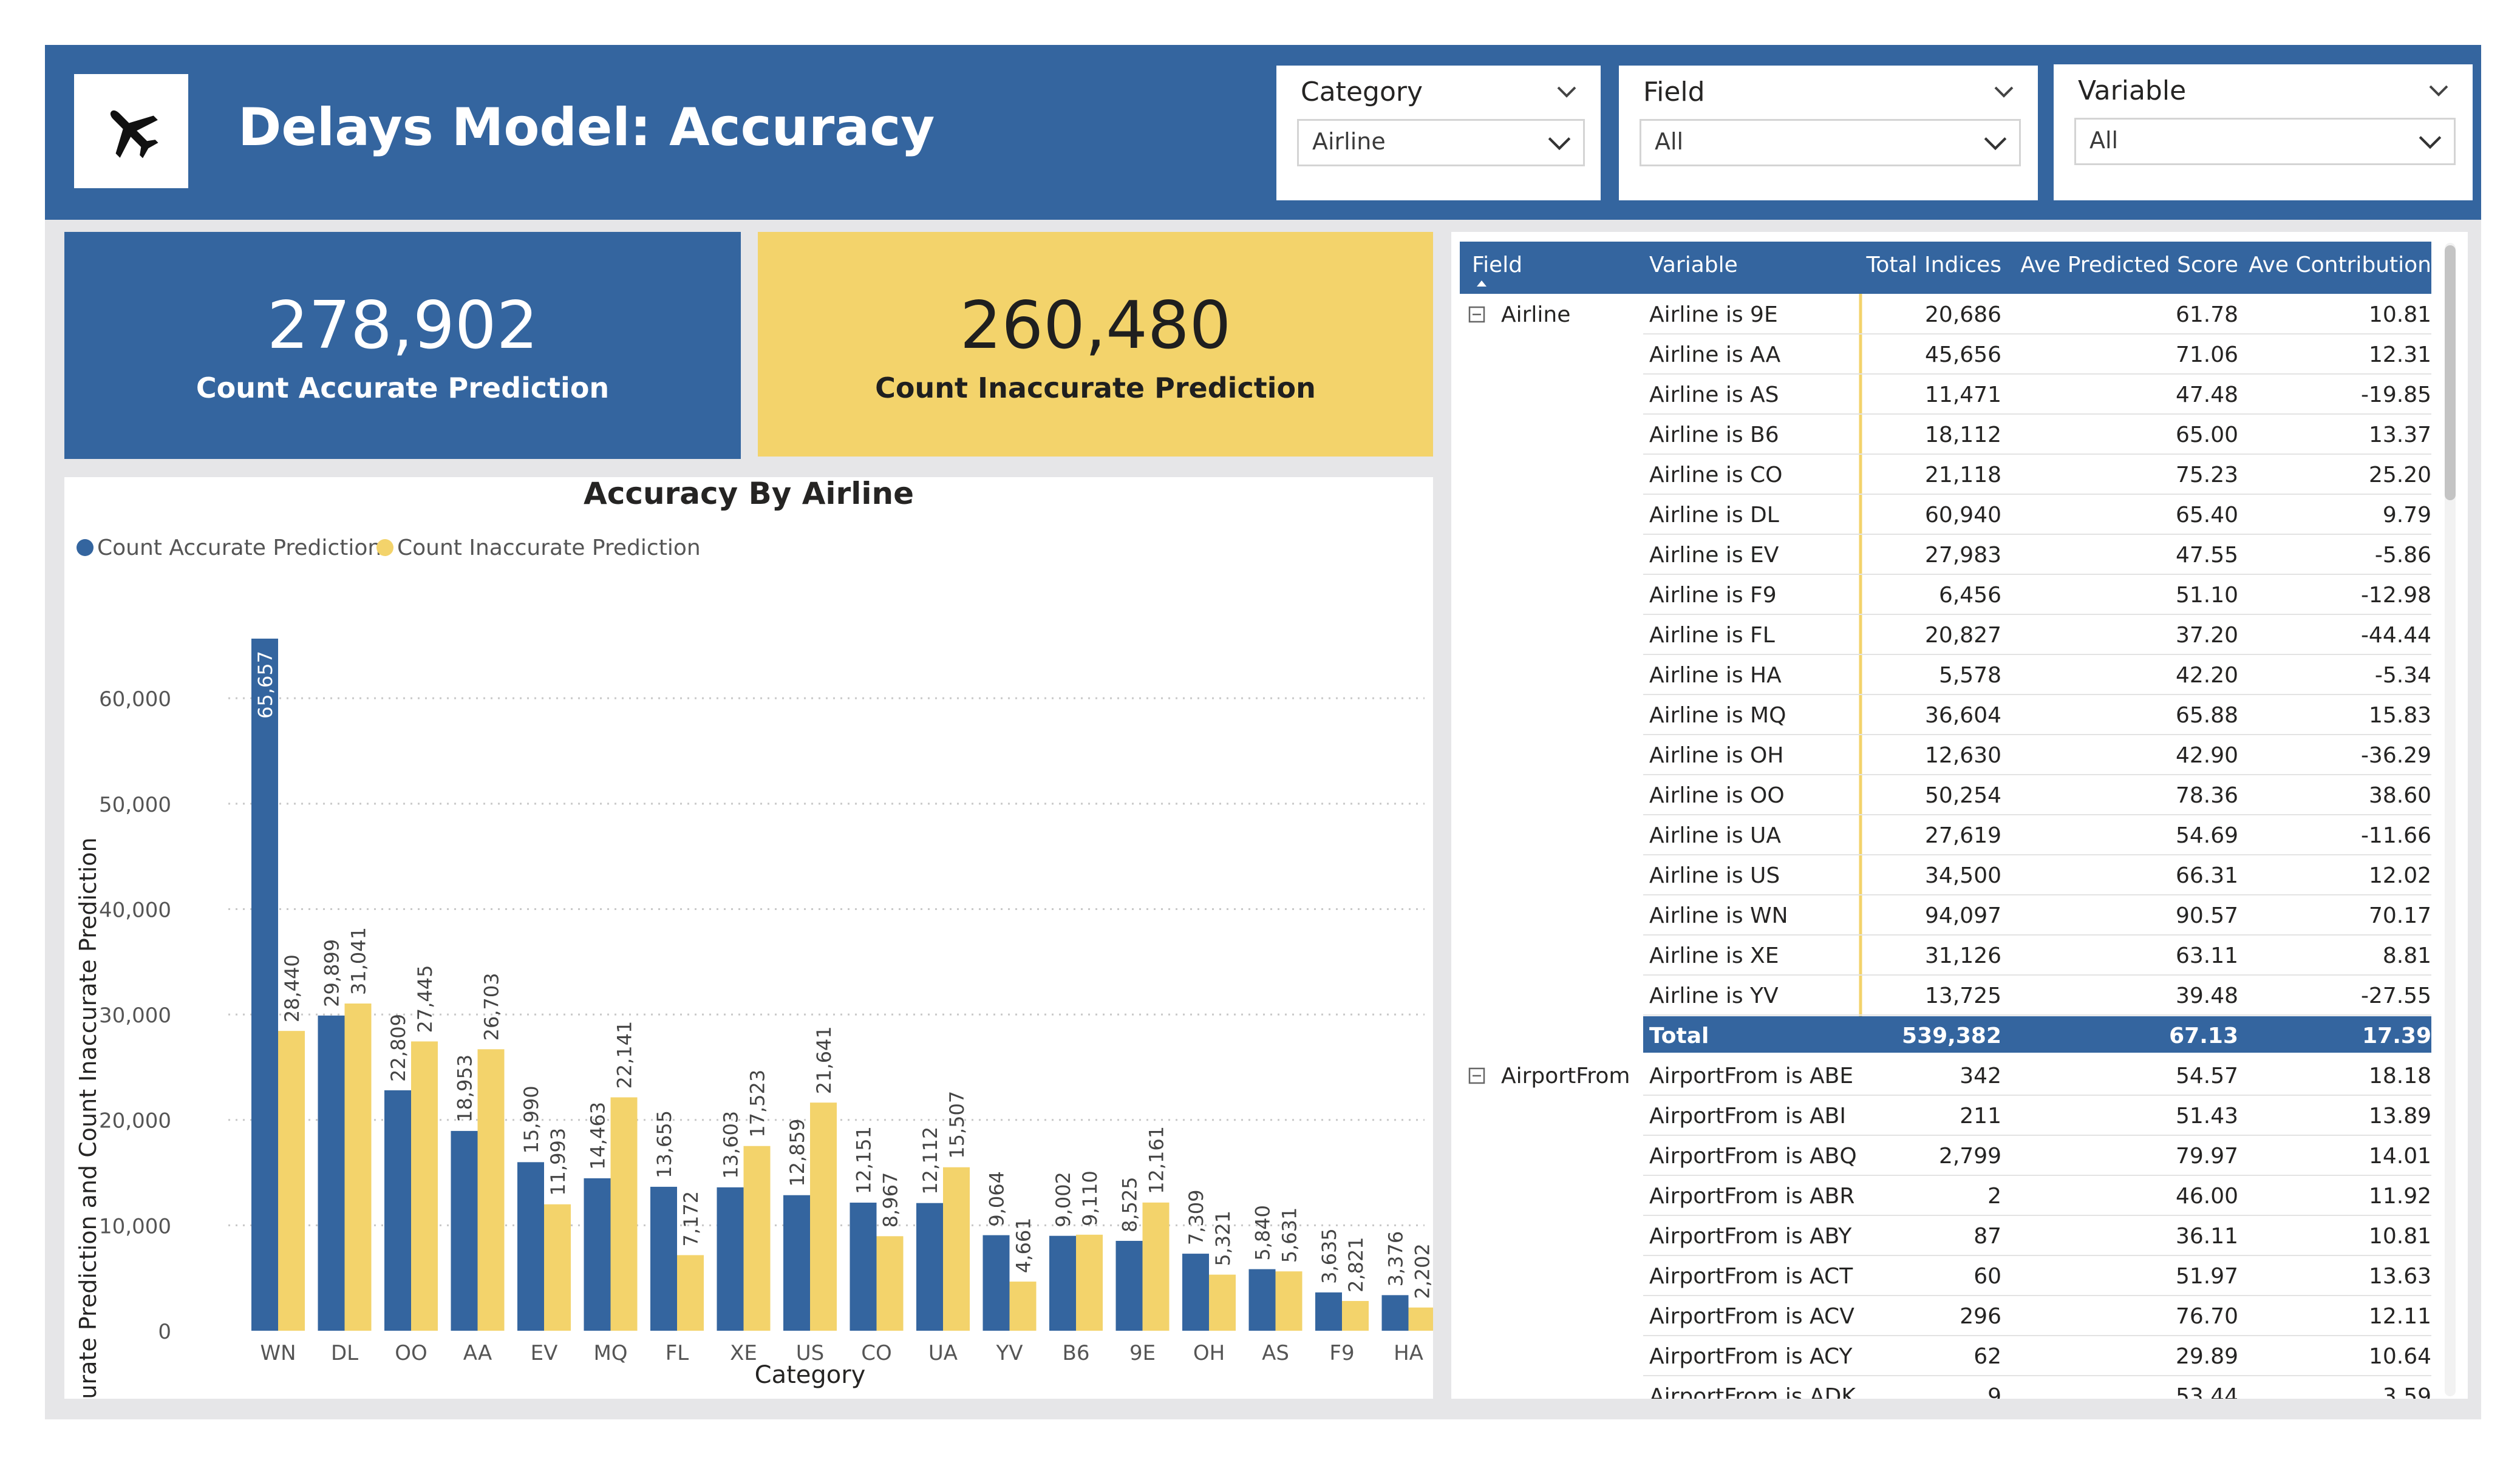 The width and height of the screenshot is (2520, 1457). Describe the element at coordinates (2129, 265) in the screenshot. I see `column-header-ave-predicted-score: Ave Predicted Score` at that location.